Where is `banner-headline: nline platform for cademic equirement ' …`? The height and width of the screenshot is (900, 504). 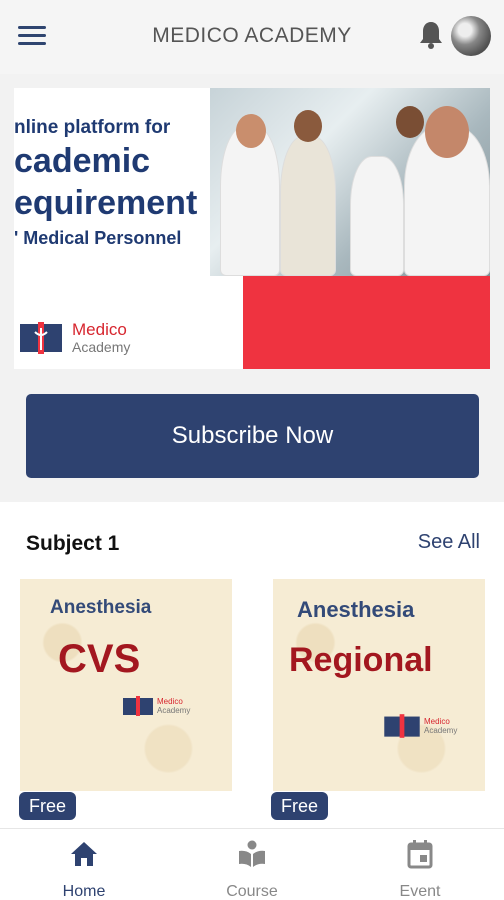
banner-headline: nline platform for cademic equirement ' … is located at coordinates (114, 184).